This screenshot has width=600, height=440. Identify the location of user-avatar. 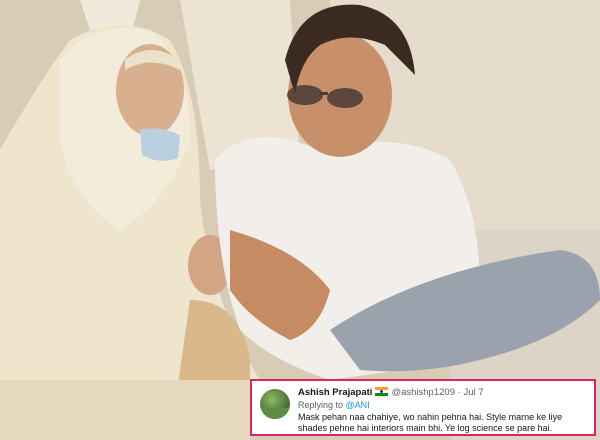
(275, 404).